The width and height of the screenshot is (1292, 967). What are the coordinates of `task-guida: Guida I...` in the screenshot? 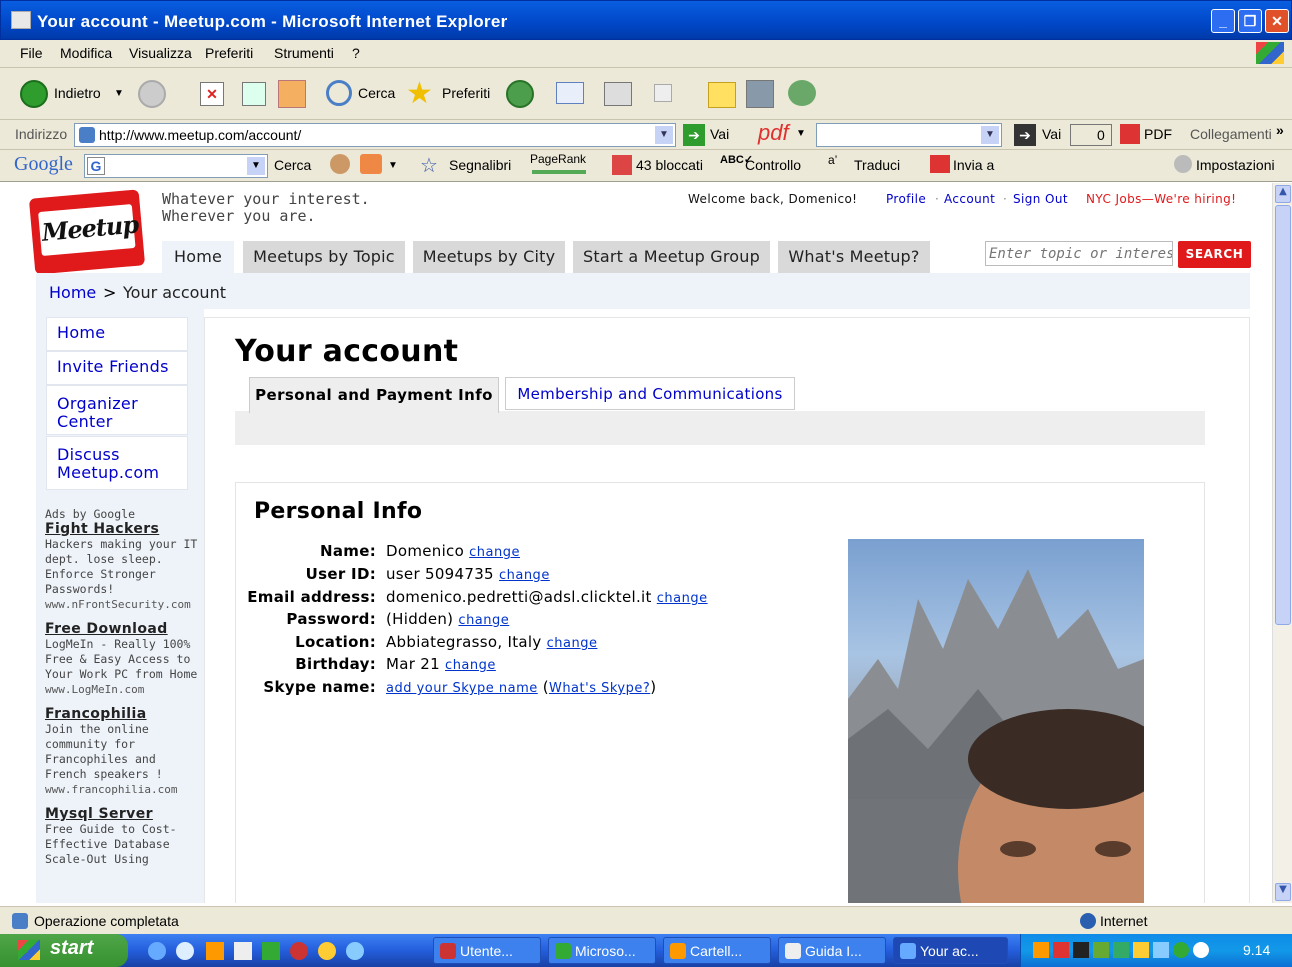 It's located at (832, 950).